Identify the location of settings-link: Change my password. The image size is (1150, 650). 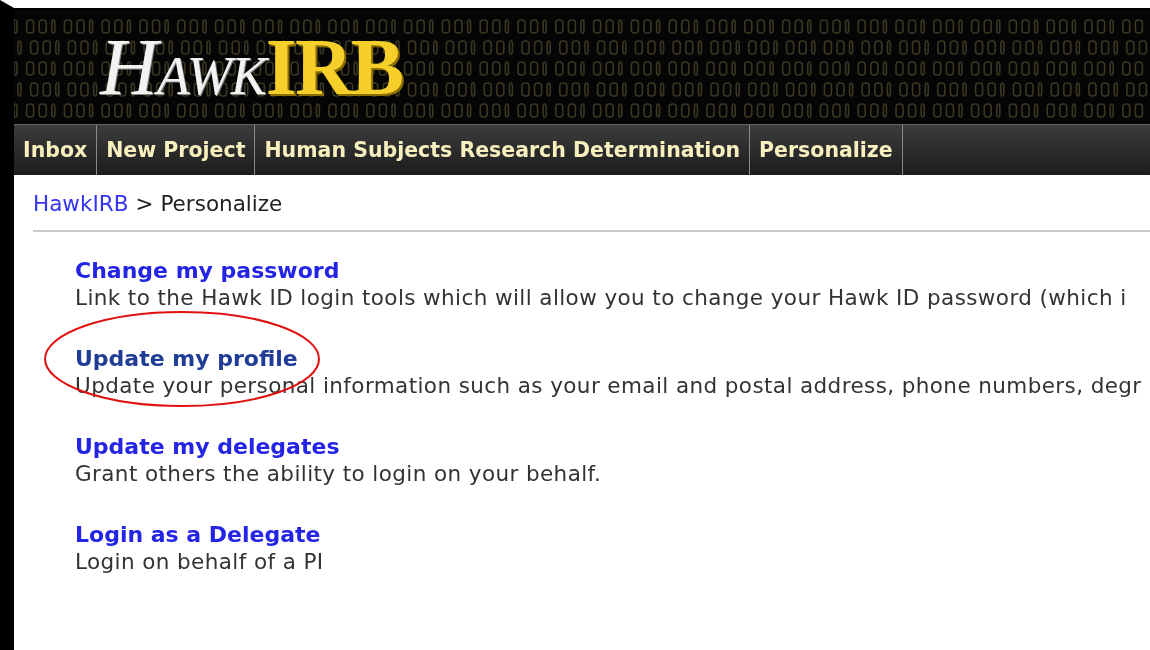
(207, 270).